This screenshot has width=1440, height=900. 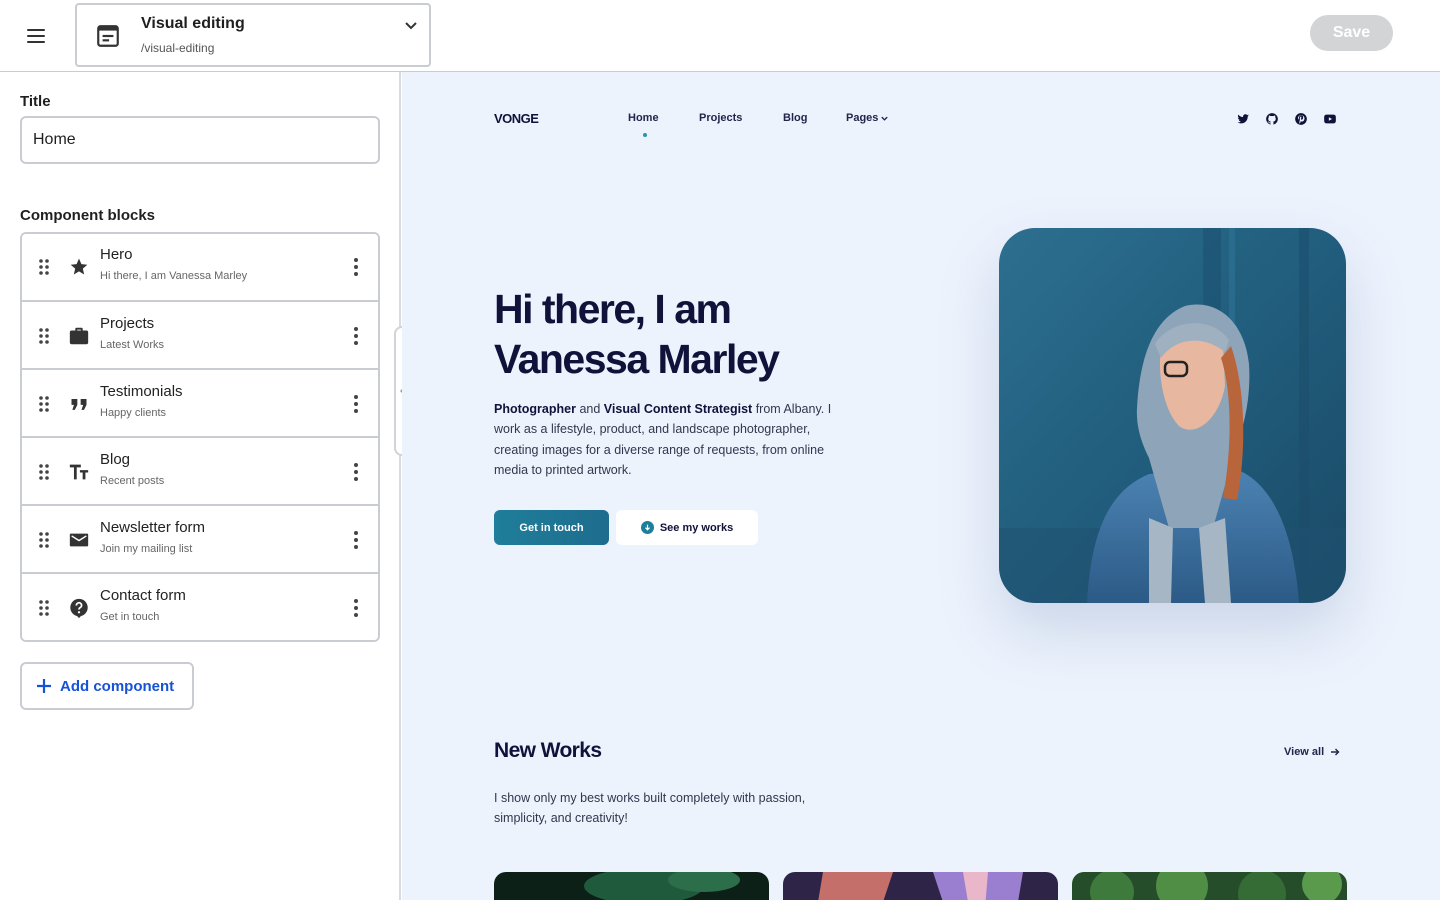 What do you see at coordinates (643, 118) in the screenshot?
I see `nav-home: Home` at bounding box center [643, 118].